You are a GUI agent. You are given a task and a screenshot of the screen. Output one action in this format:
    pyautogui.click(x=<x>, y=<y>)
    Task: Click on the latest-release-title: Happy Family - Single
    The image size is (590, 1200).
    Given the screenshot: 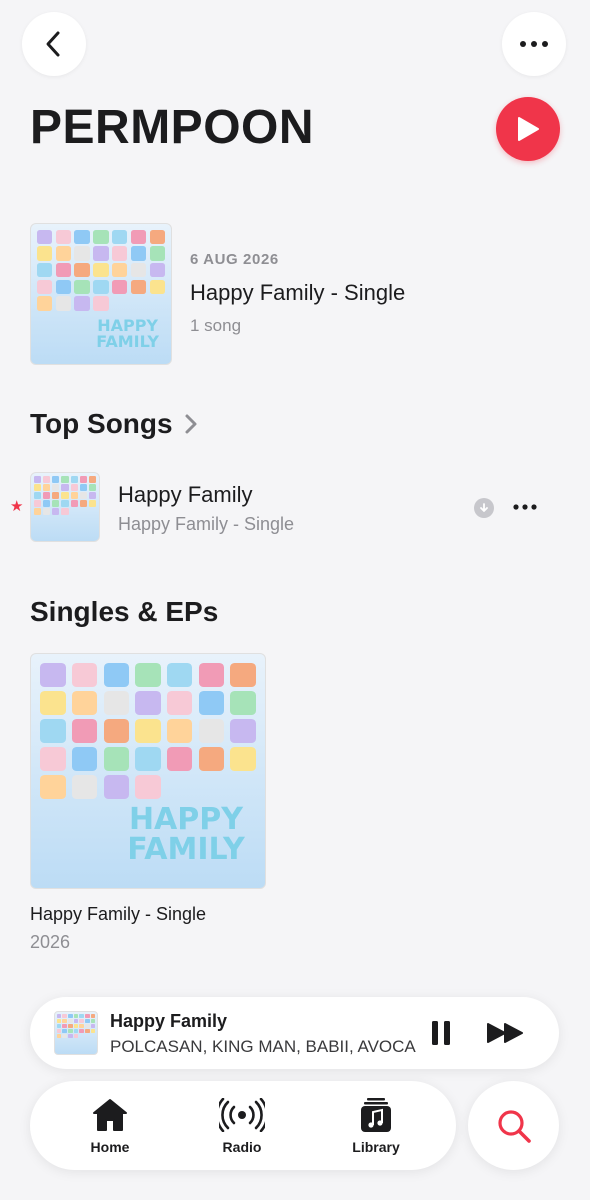 What is the action you would take?
    pyautogui.click(x=297, y=293)
    